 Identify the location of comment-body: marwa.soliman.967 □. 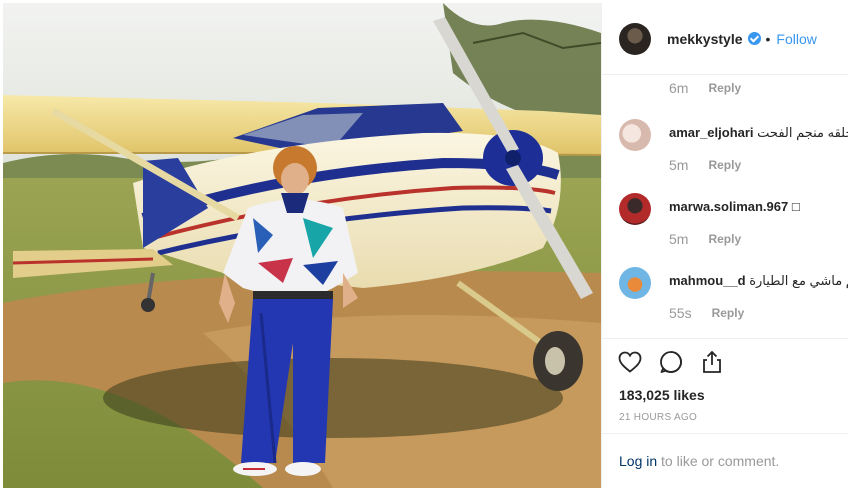
(758, 206).